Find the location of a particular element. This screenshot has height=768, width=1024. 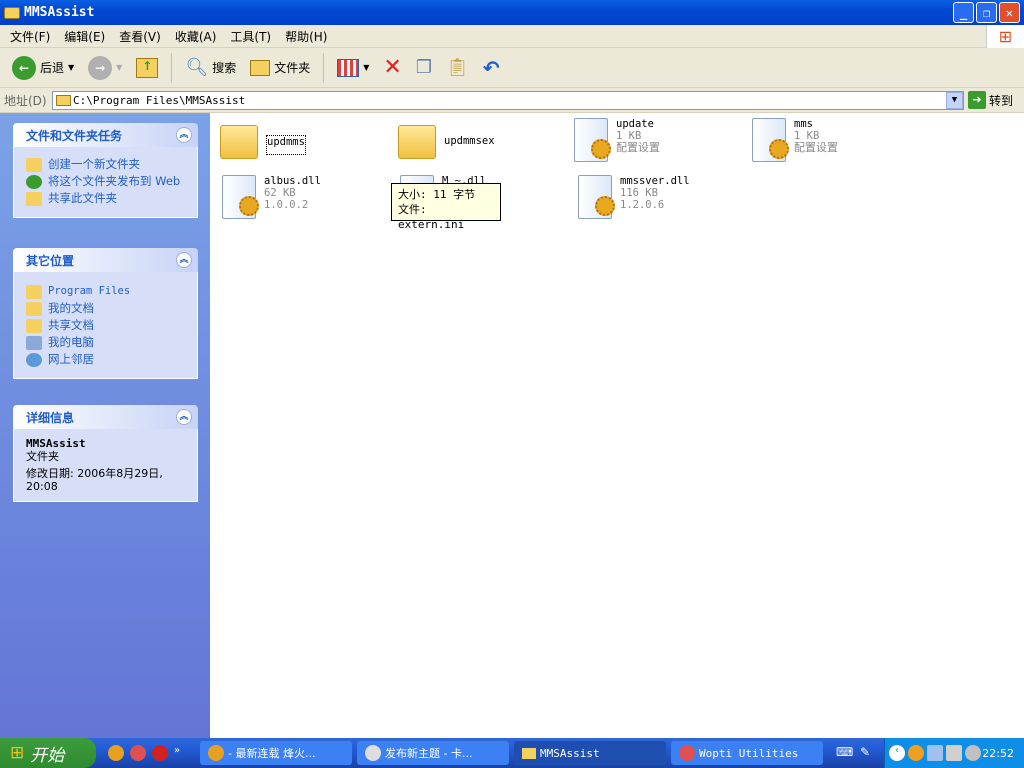

go-arrow-icon: ➜ is located at coordinates (977, 100).